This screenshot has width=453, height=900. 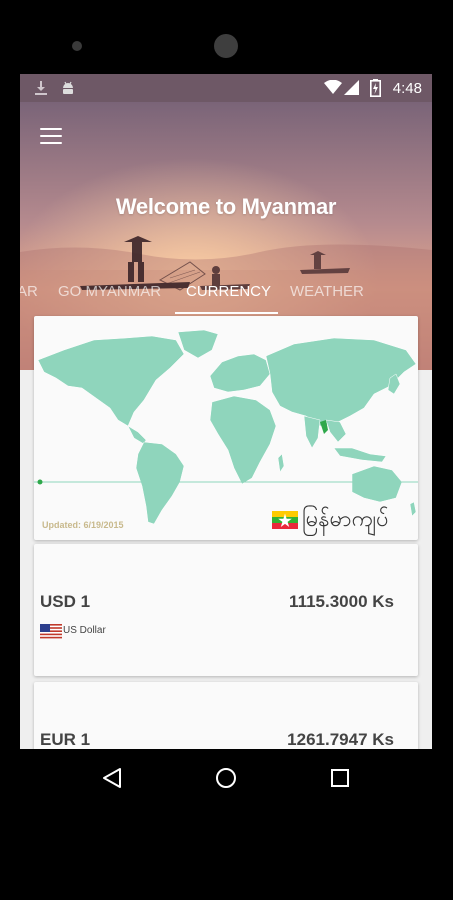 What do you see at coordinates (83, 525) in the screenshot?
I see `updated-date: Updated: 6/19/2015` at bounding box center [83, 525].